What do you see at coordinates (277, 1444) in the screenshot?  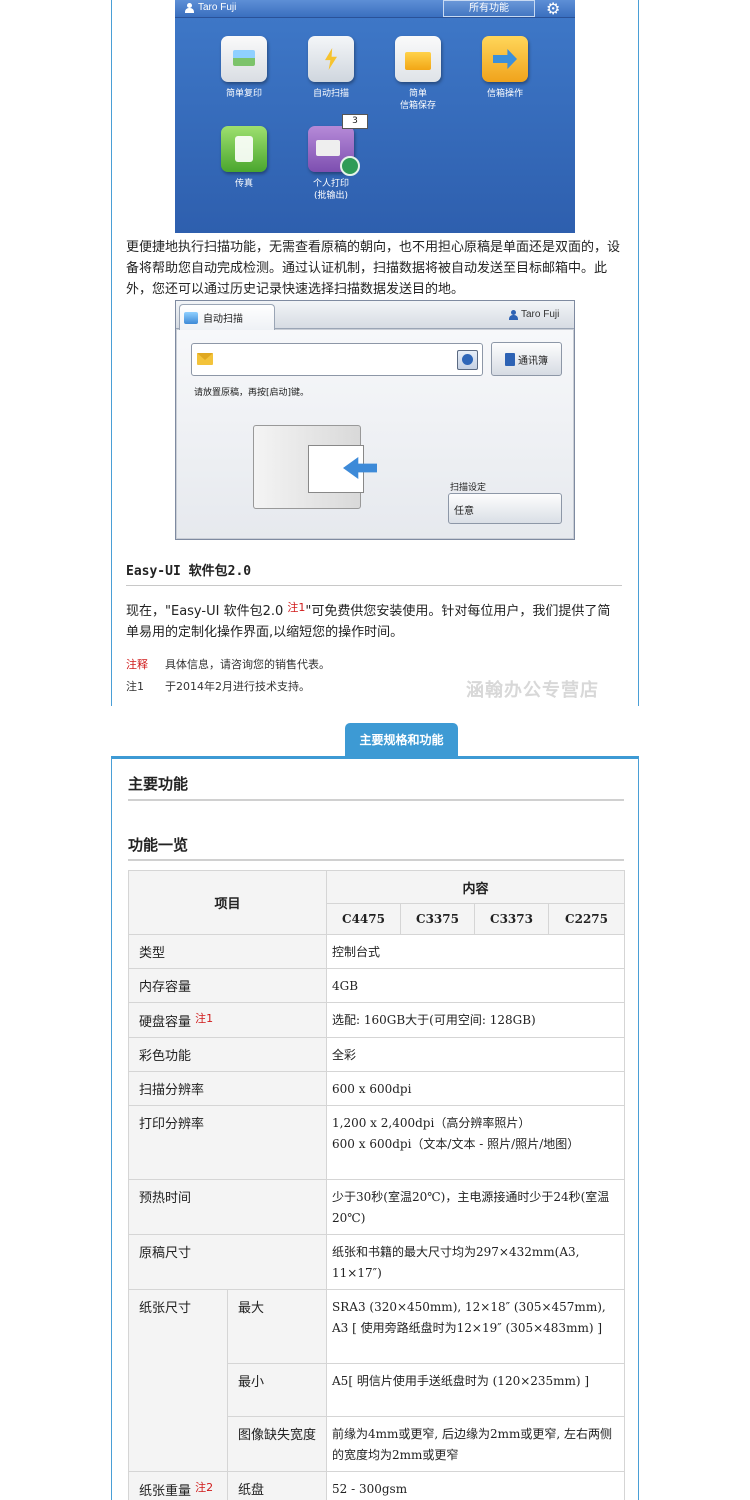 I see `sub-label: 图像缺失宽度` at bounding box center [277, 1444].